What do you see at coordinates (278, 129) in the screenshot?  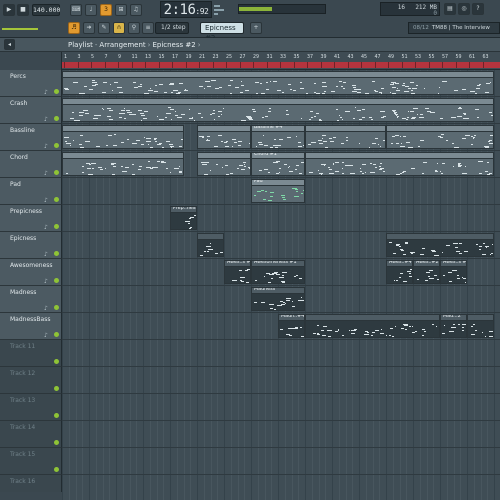 I see `clip-header: Bassline #4` at bounding box center [278, 129].